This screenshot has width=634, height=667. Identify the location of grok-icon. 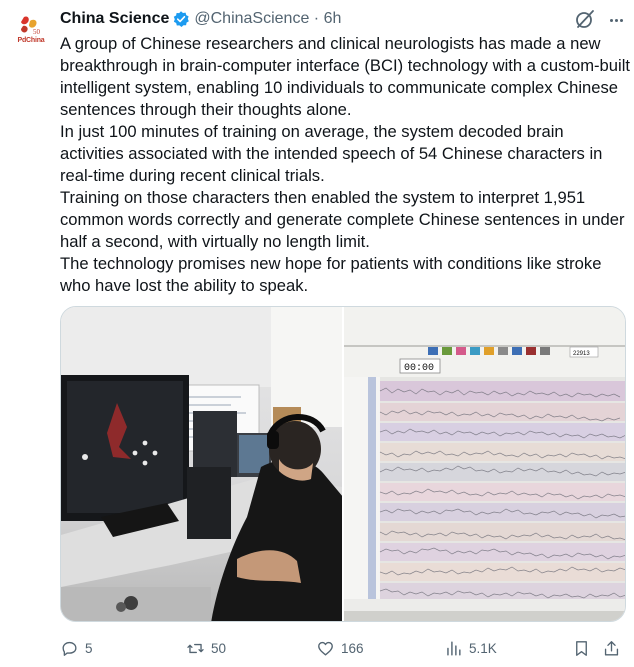
(585, 19).